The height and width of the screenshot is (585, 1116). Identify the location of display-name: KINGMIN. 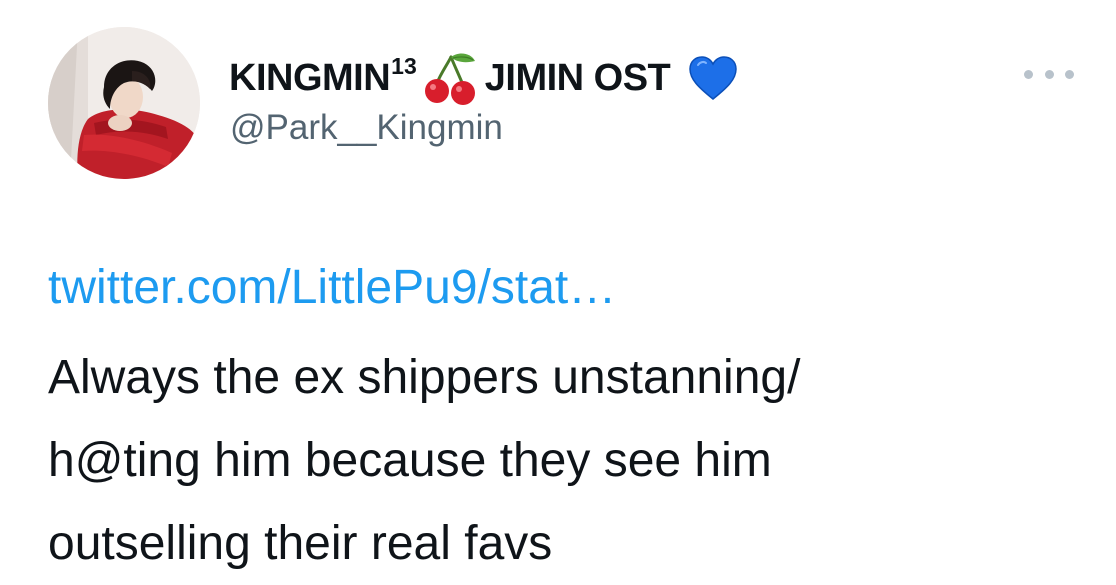
(310, 77).